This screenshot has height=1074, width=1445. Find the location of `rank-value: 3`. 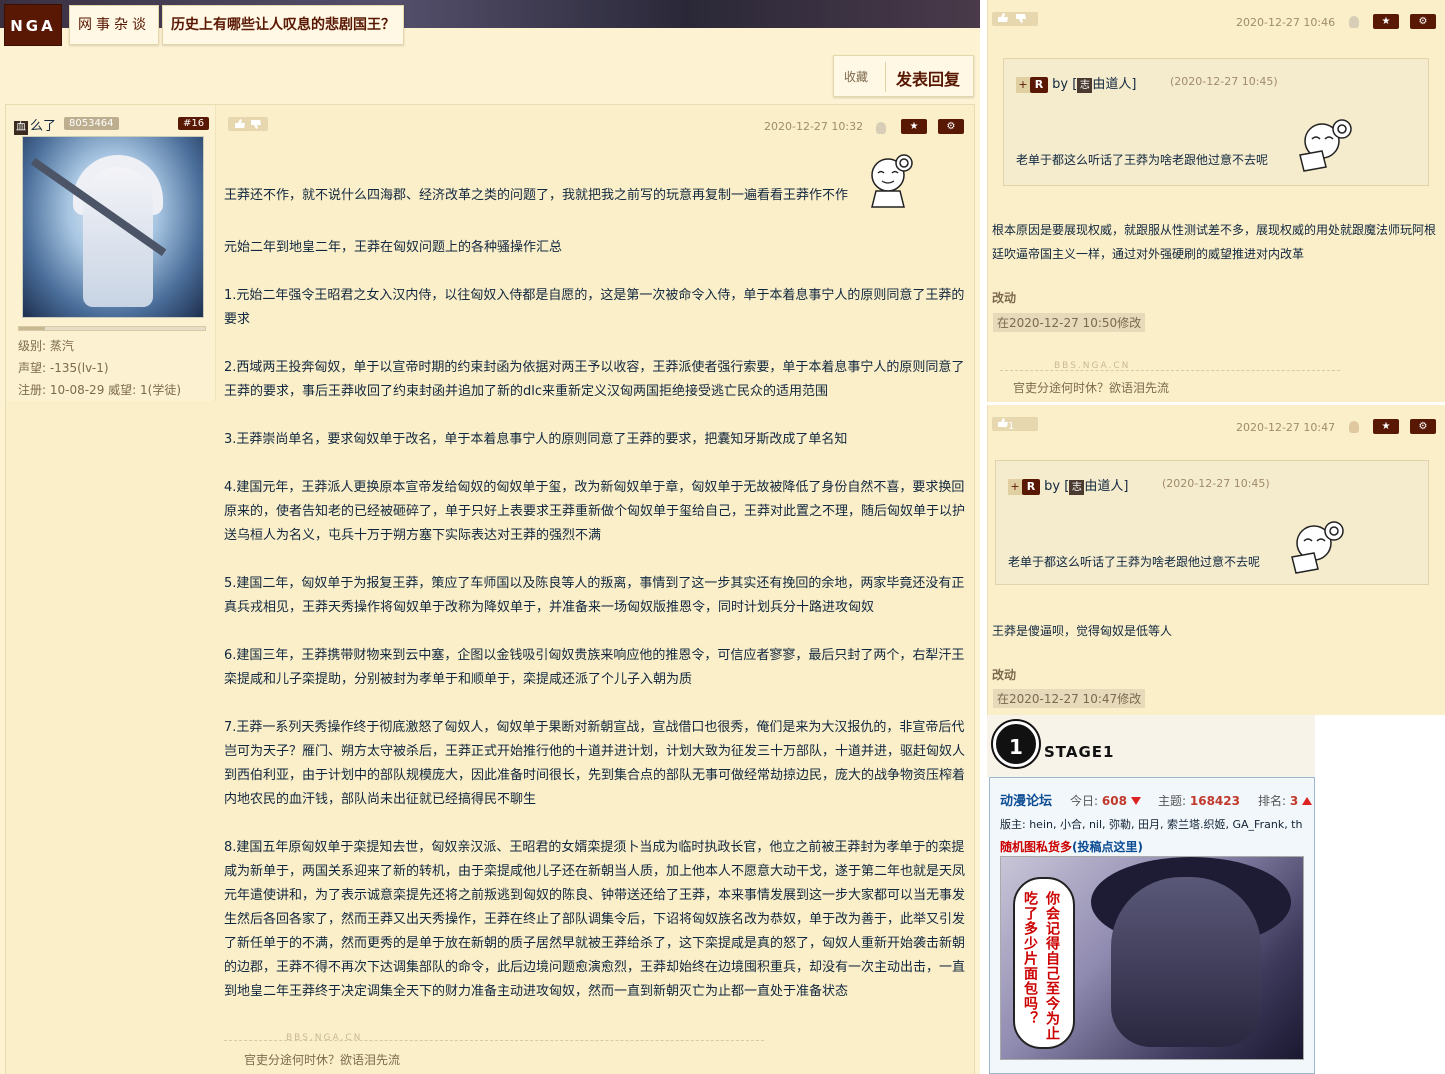

rank-value: 3 is located at coordinates (1294, 801).